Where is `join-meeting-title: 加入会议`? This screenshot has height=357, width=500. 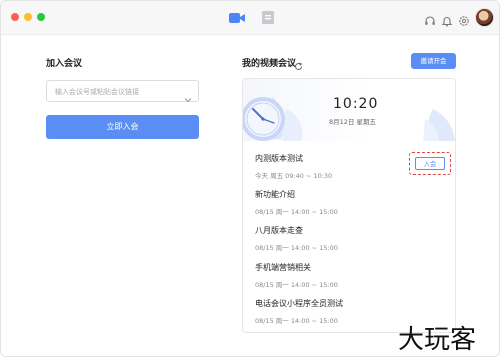
join-meeting-title: 加入会议 is located at coordinates (64, 64).